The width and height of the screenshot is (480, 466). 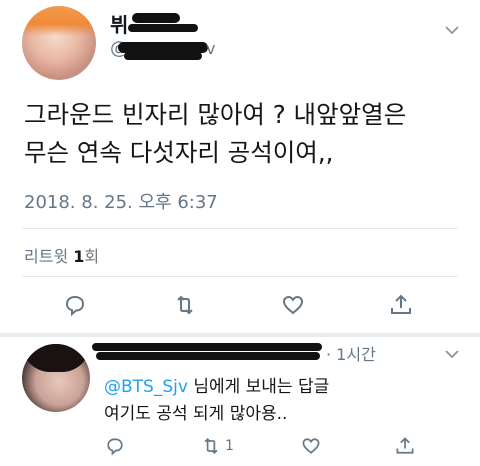 I want to click on reply-retweet-count: 1, so click(x=229, y=446).